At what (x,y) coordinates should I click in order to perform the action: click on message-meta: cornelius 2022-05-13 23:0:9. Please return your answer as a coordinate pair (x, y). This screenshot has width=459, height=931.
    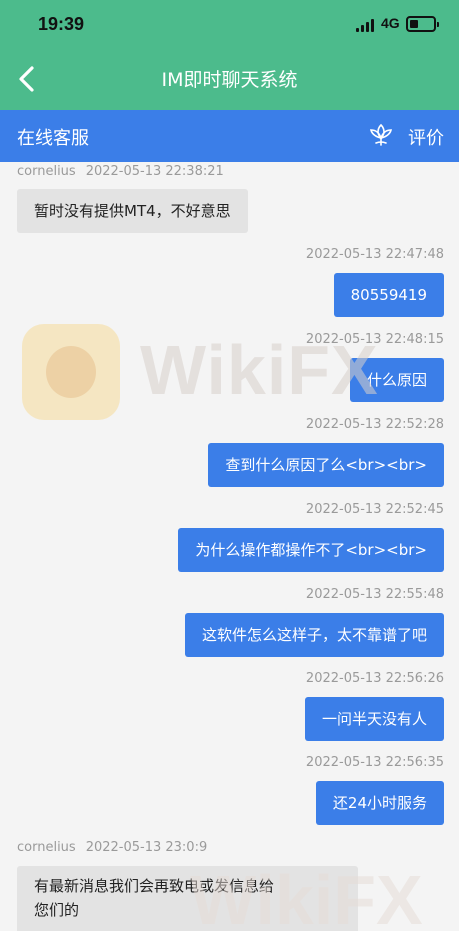
    Looking at the image, I should click on (112, 847).